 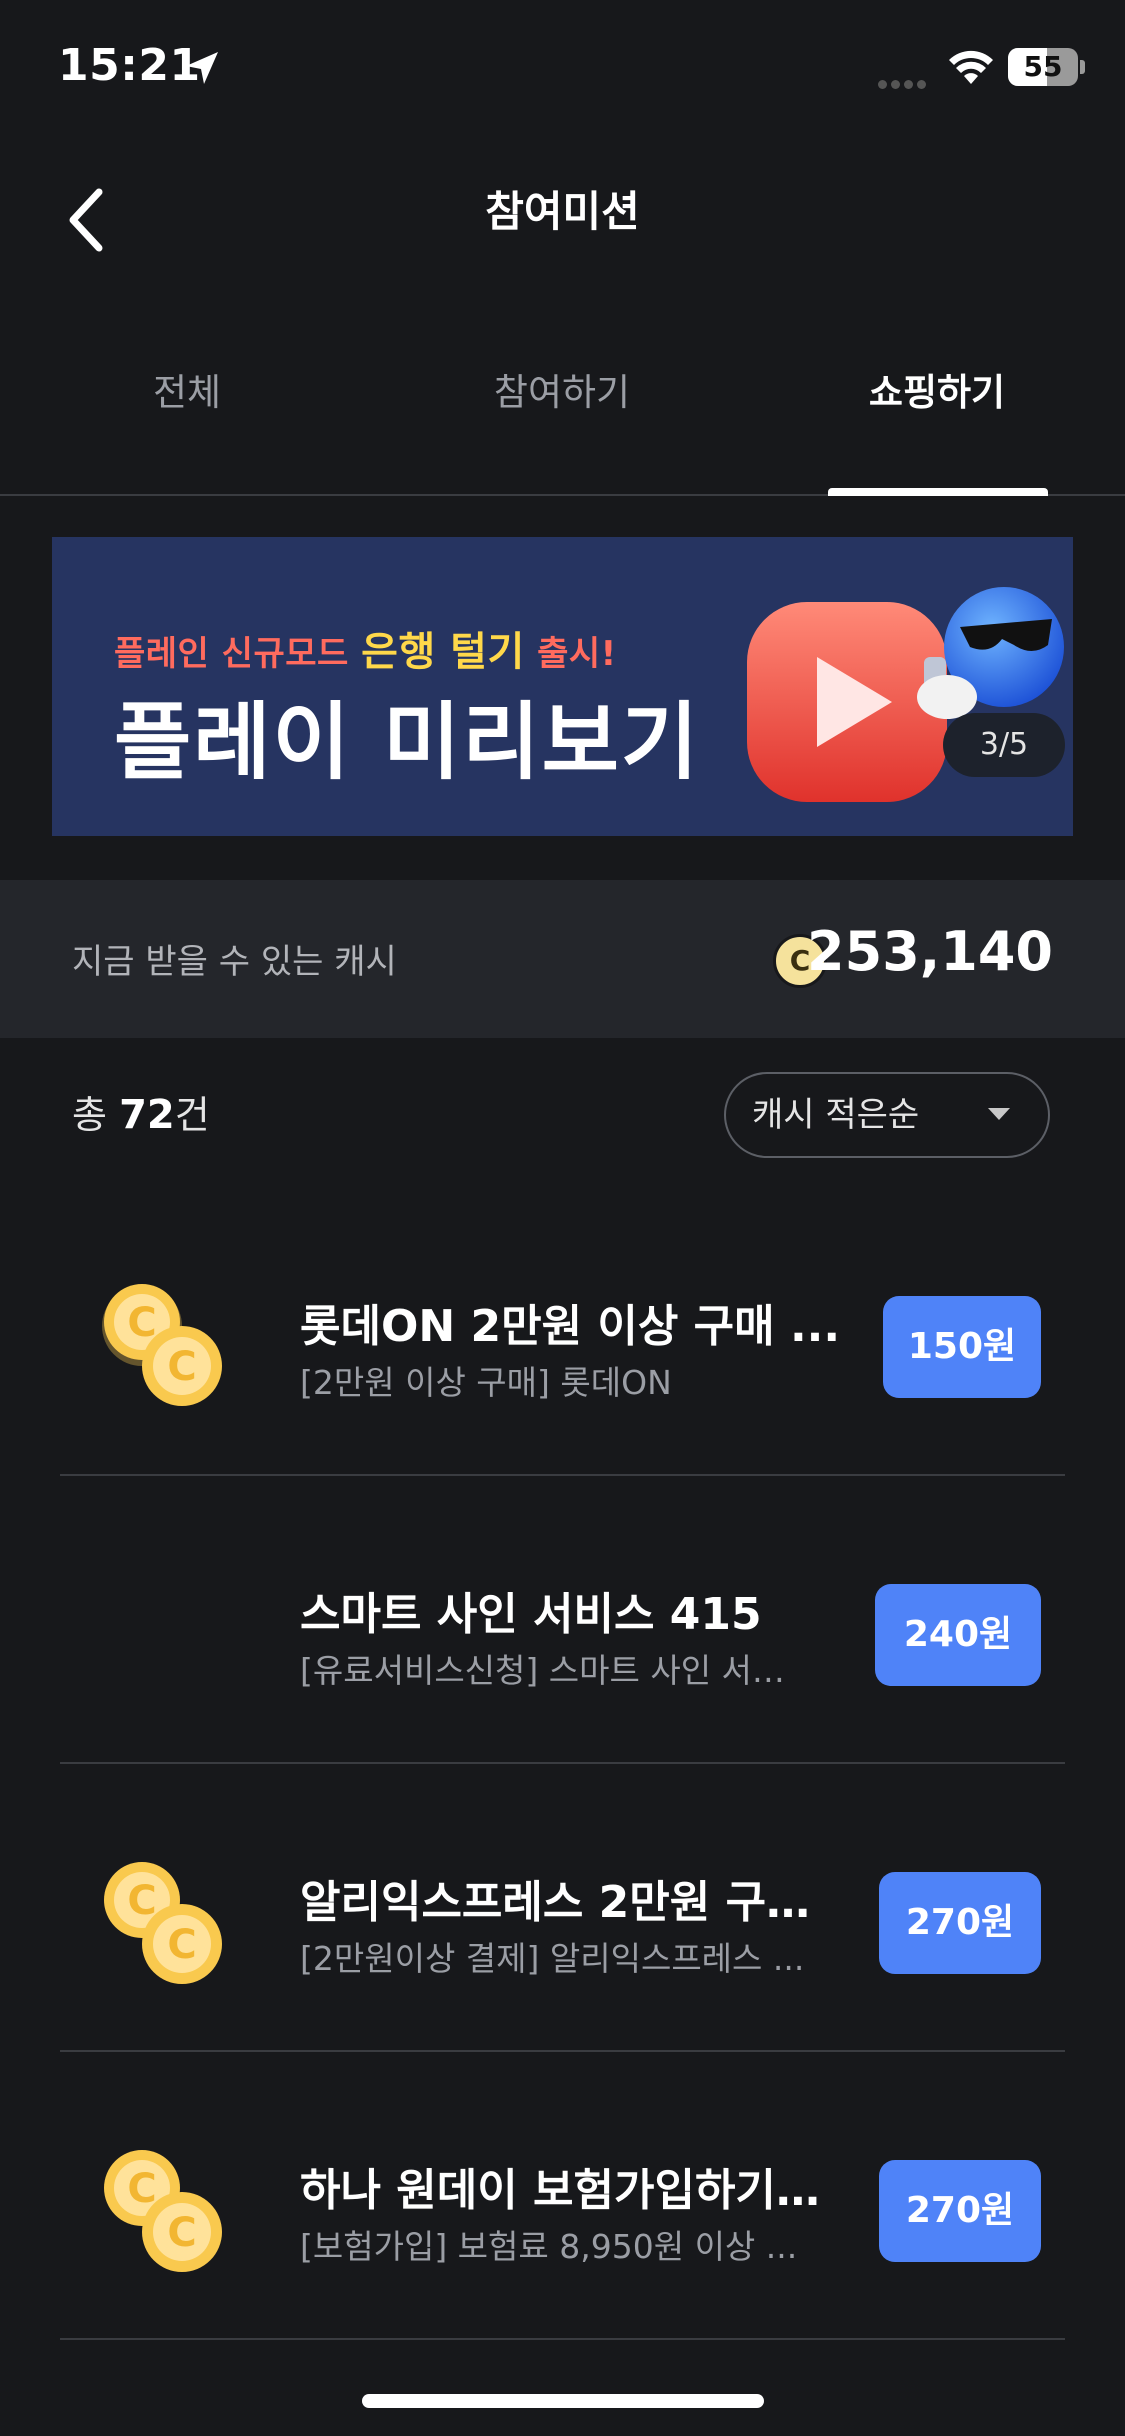 I want to click on banner-sub-prefix: 플레인 신규모드, so click(x=231, y=654).